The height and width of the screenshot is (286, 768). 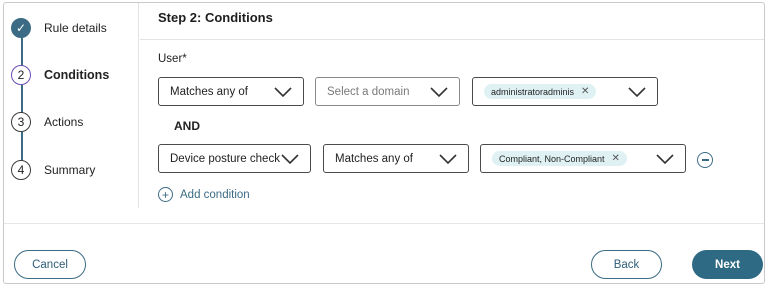 What do you see at coordinates (21, 75) in the screenshot?
I see `step-number: 2` at bounding box center [21, 75].